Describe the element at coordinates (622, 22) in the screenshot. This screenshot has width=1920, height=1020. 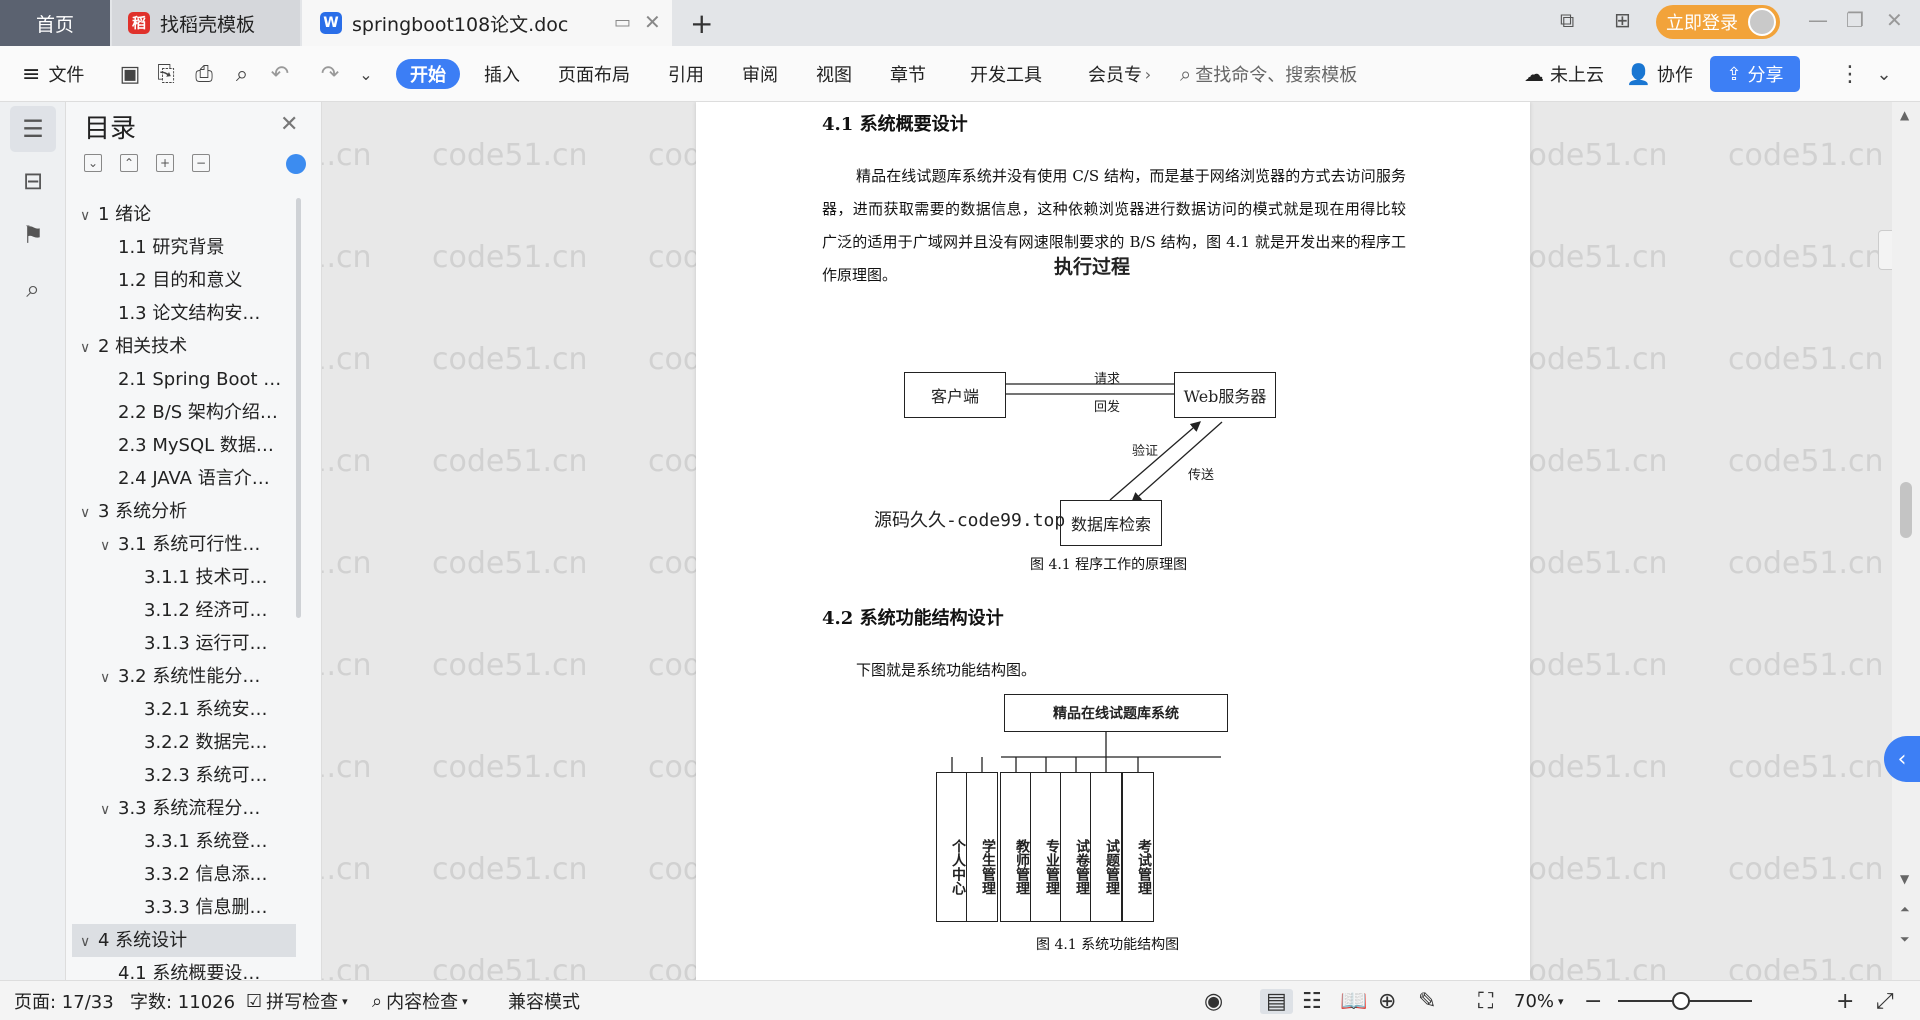
I see `float-window-icon: ▭` at that location.